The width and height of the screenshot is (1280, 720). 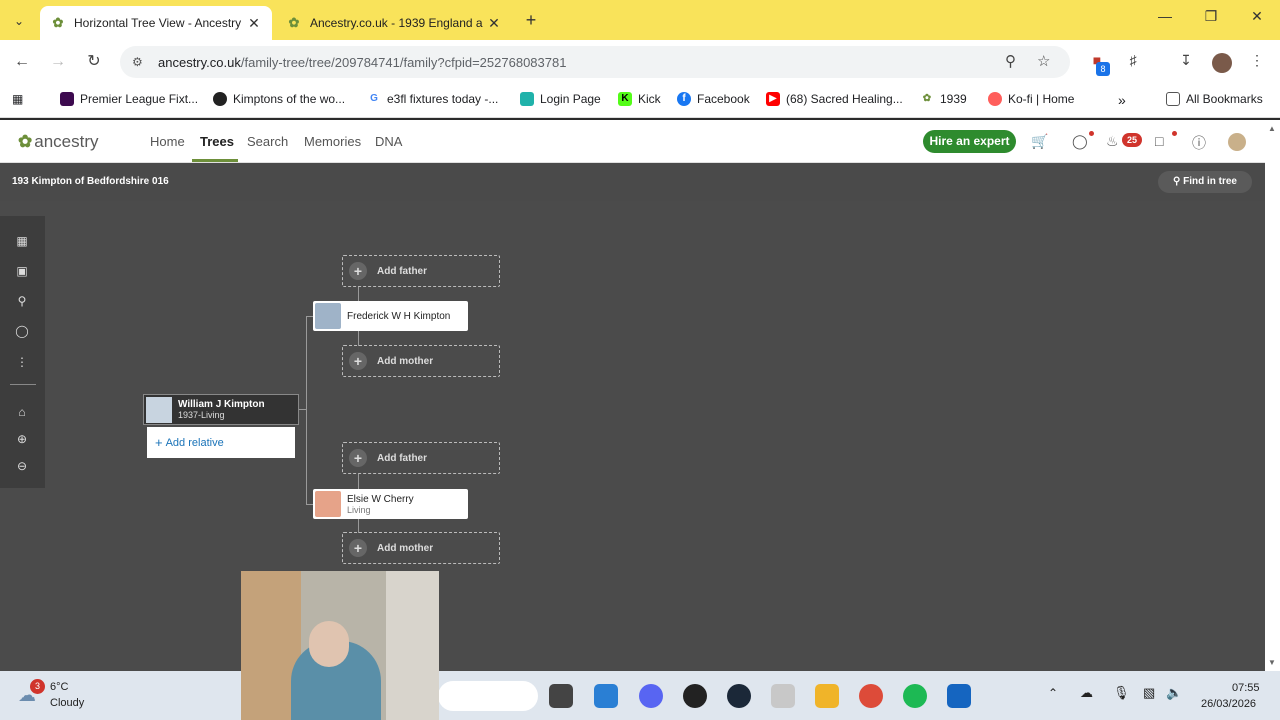 I want to click on person-card-mother: Elsie W Cherry Living, so click(x=390, y=504).